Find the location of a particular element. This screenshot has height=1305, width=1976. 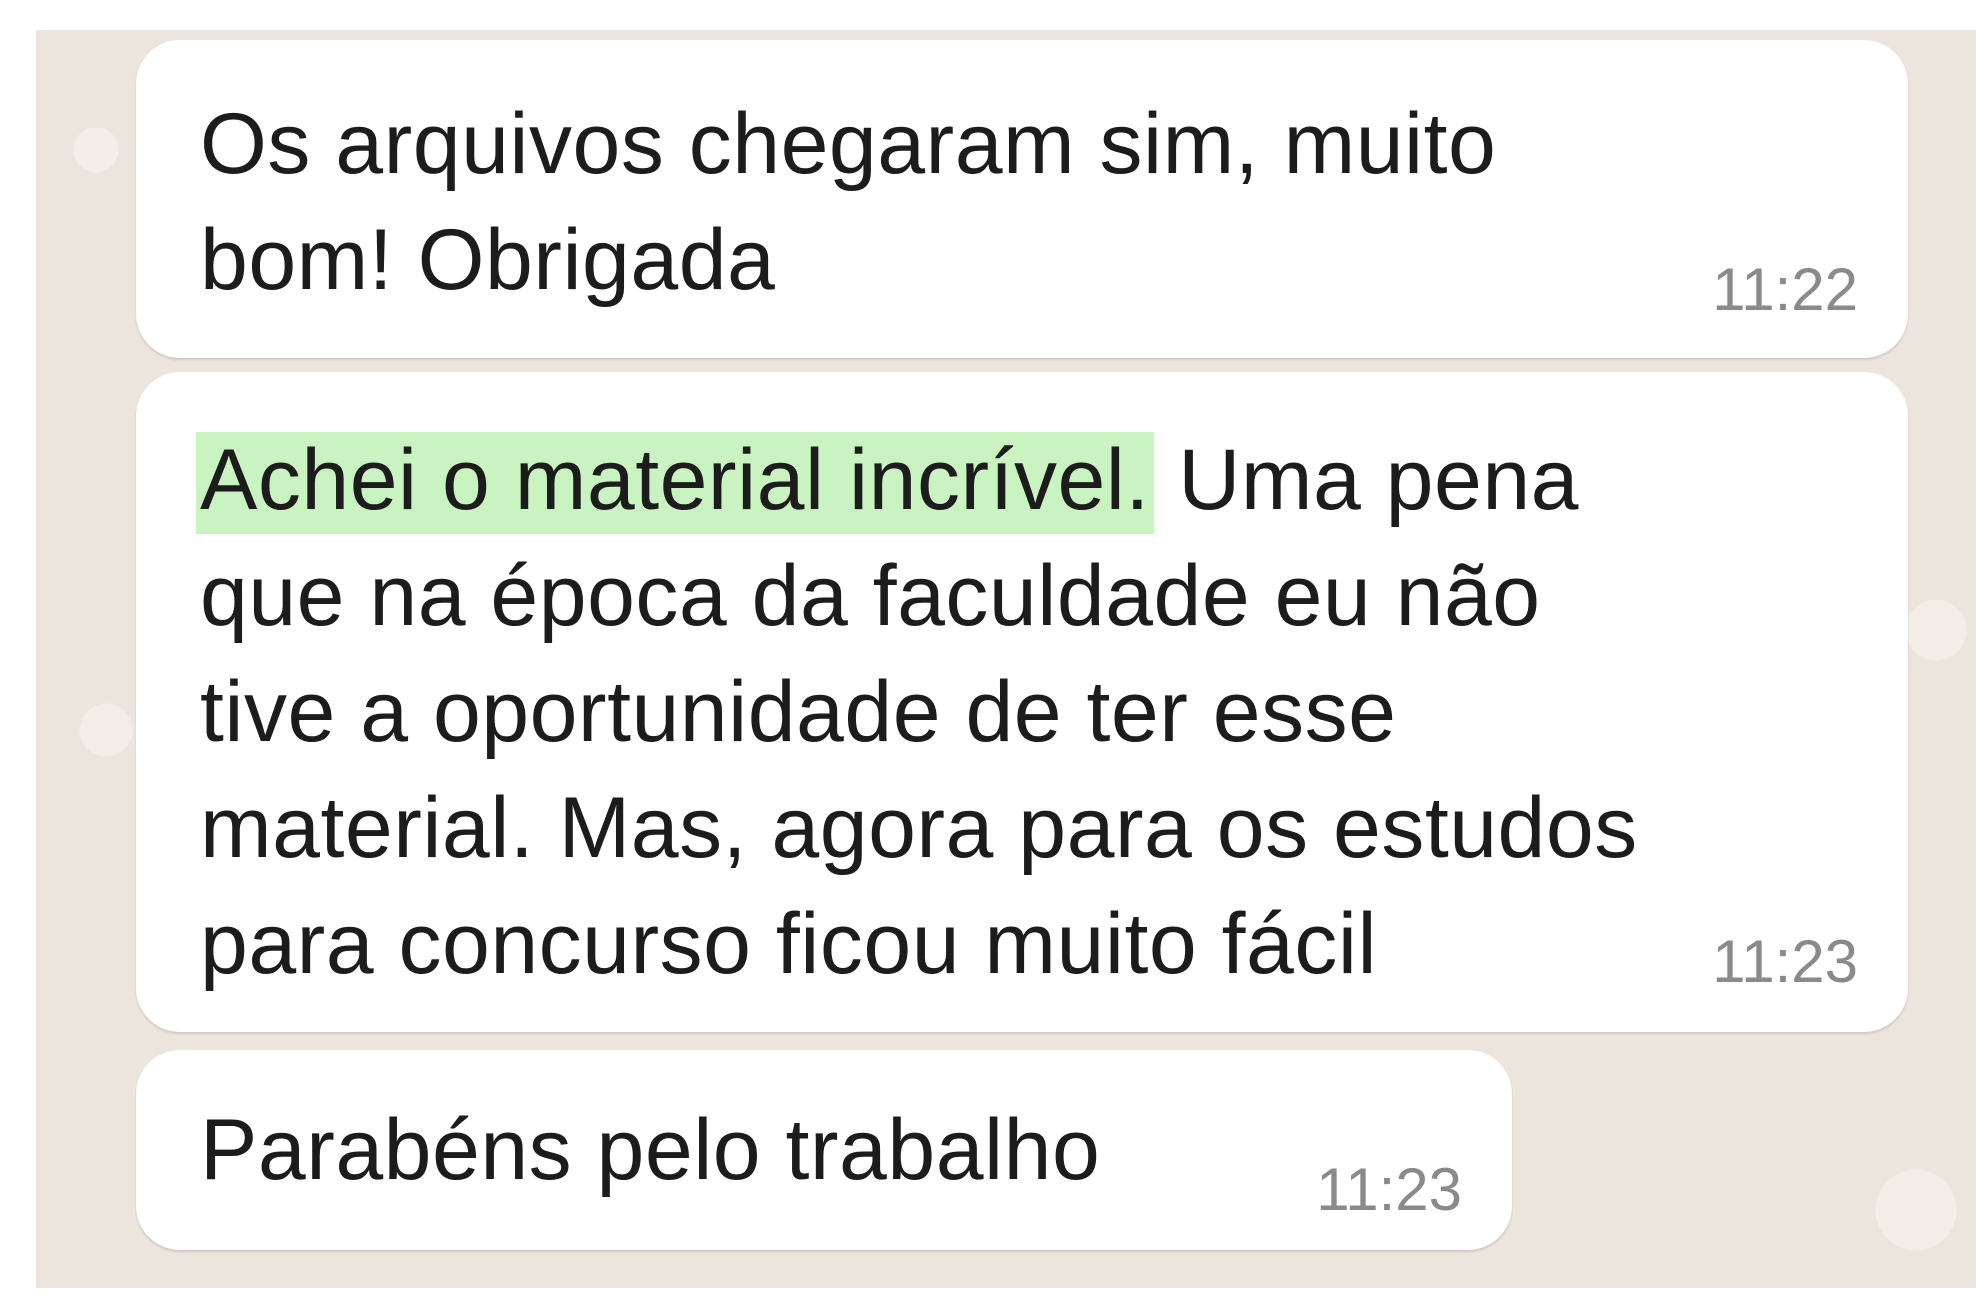

message-timestamp: 11:22 is located at coordinates (1785, 289).